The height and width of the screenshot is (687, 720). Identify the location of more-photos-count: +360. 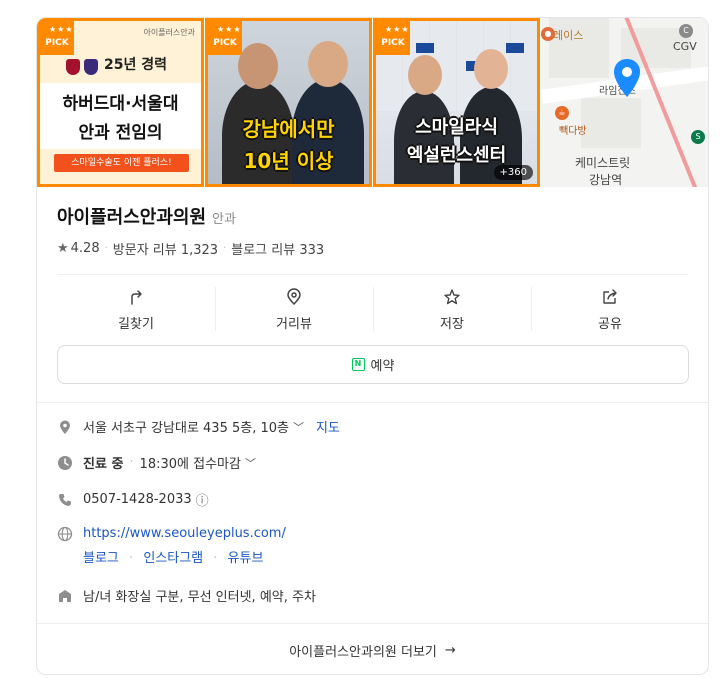
(513, 172).